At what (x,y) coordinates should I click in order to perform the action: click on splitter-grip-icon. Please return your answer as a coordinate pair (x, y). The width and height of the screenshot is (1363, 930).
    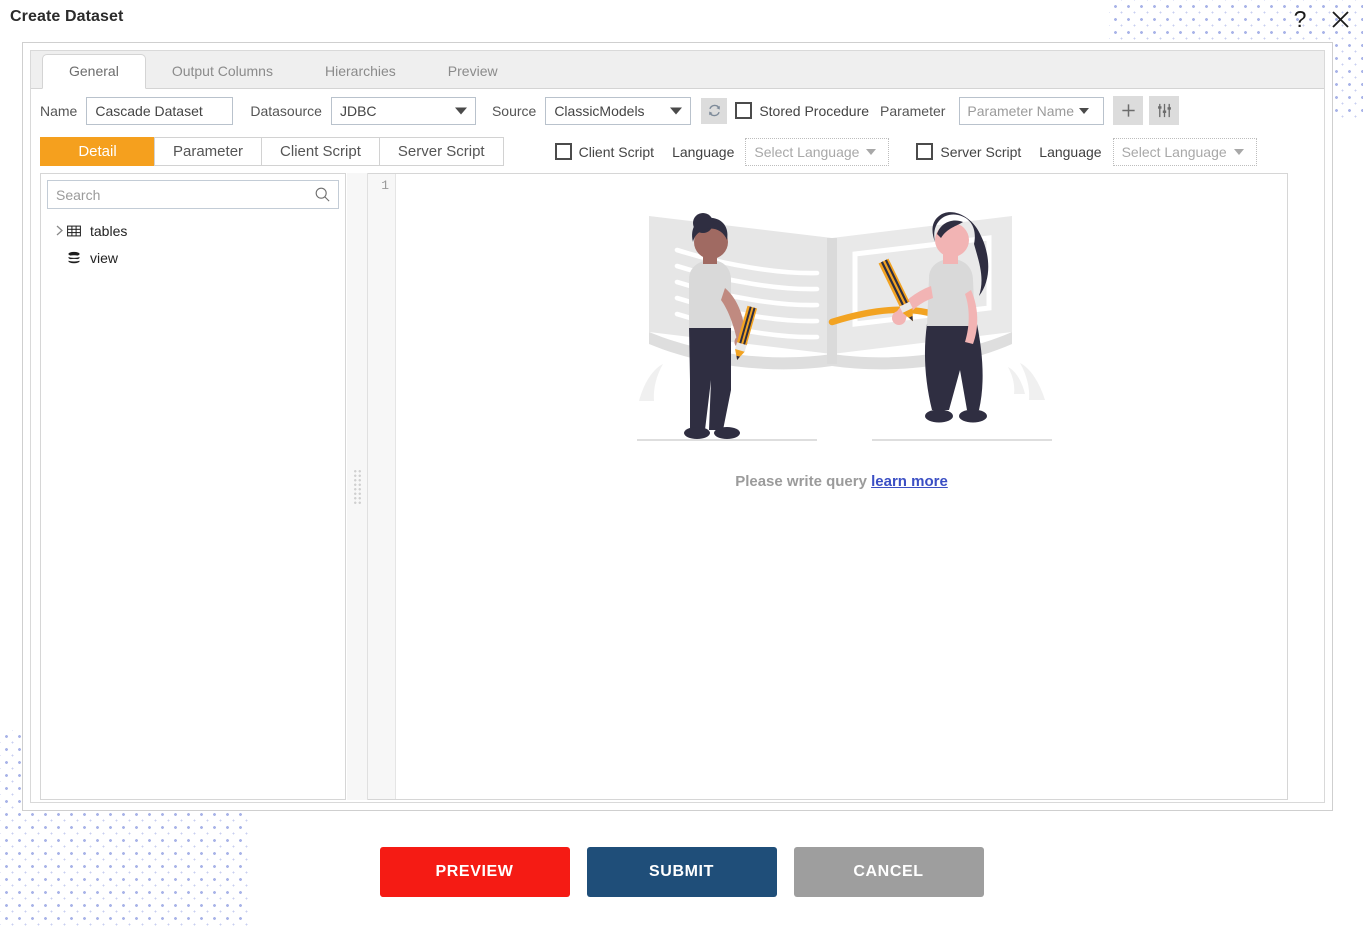
    Looking at the image, I should click on (357, 486).